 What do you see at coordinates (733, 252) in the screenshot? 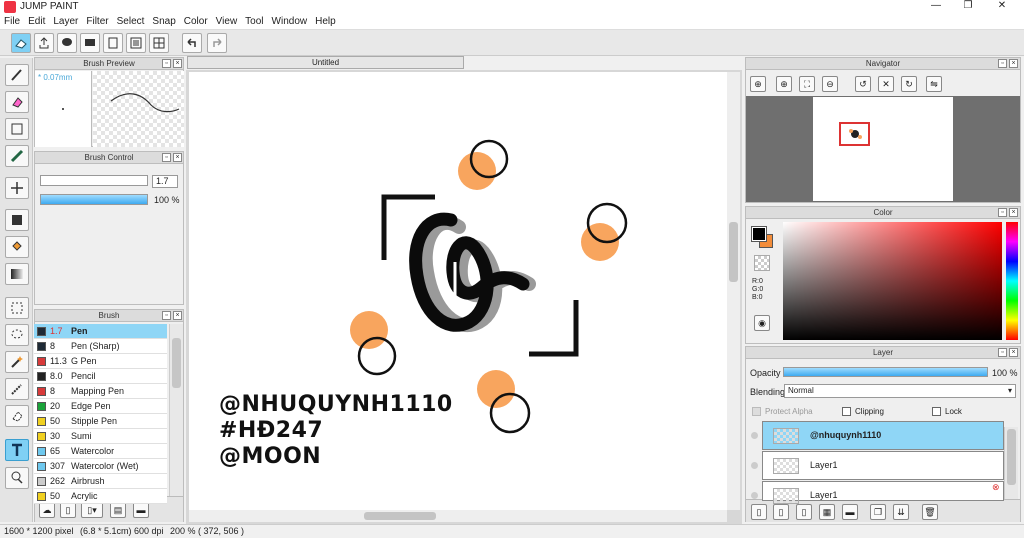
I see `vertical-scroll-thumb` at bounding box center [733, 252].